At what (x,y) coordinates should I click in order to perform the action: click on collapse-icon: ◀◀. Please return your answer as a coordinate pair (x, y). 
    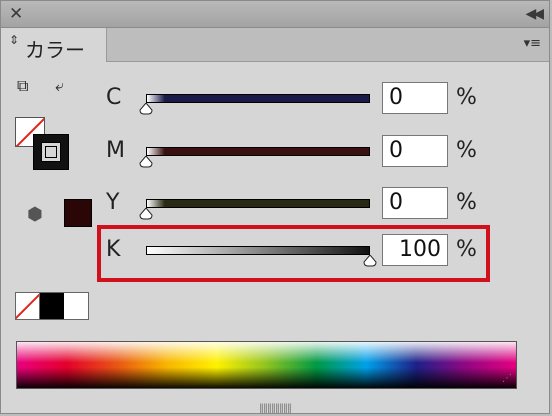
    Looking at the image, I should click on (534, 14).